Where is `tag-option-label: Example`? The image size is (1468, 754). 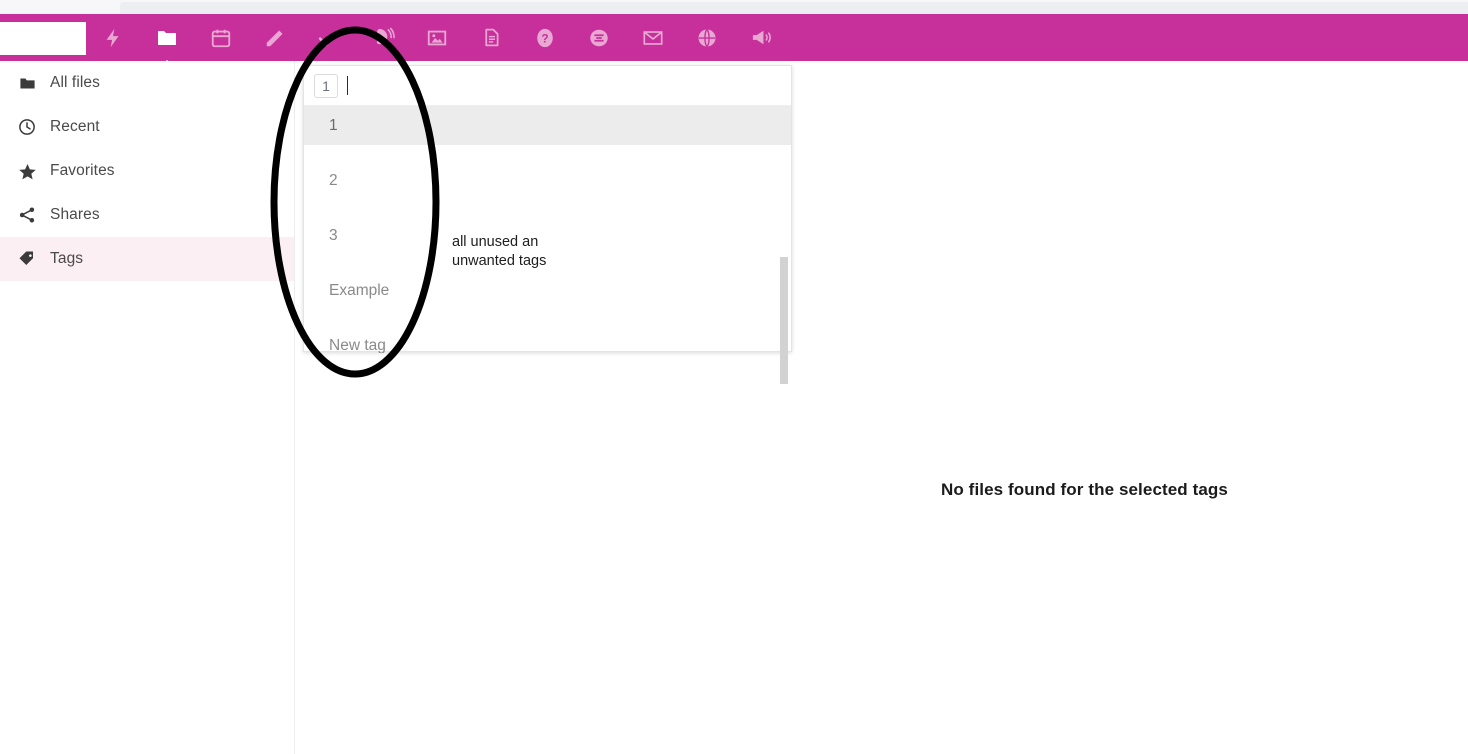 tag-option-label: Example is located at coordinates (359, 290).